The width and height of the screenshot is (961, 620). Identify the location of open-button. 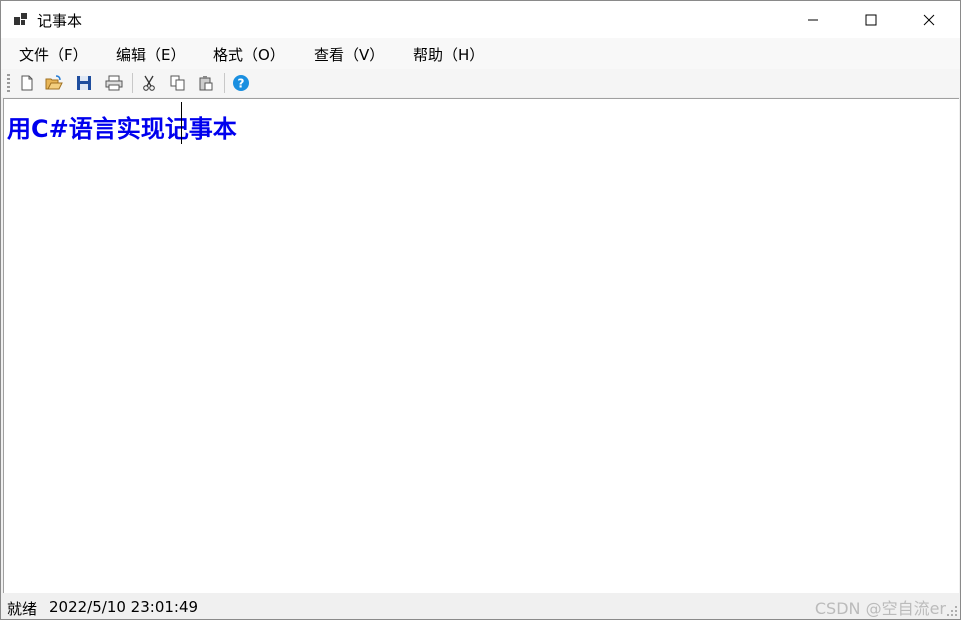
(54, 83).